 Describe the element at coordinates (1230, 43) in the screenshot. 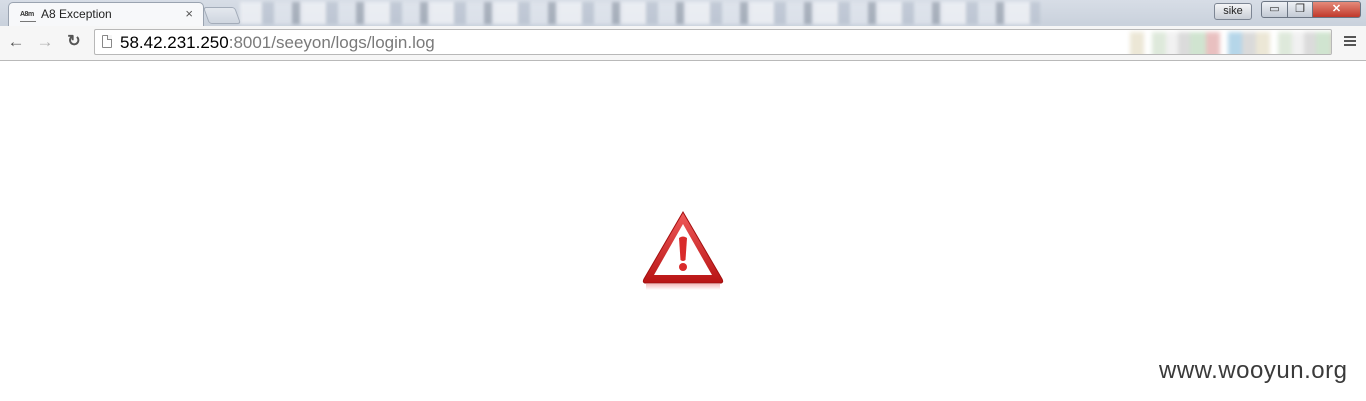

I see `blurred-extensions-area` at that location.